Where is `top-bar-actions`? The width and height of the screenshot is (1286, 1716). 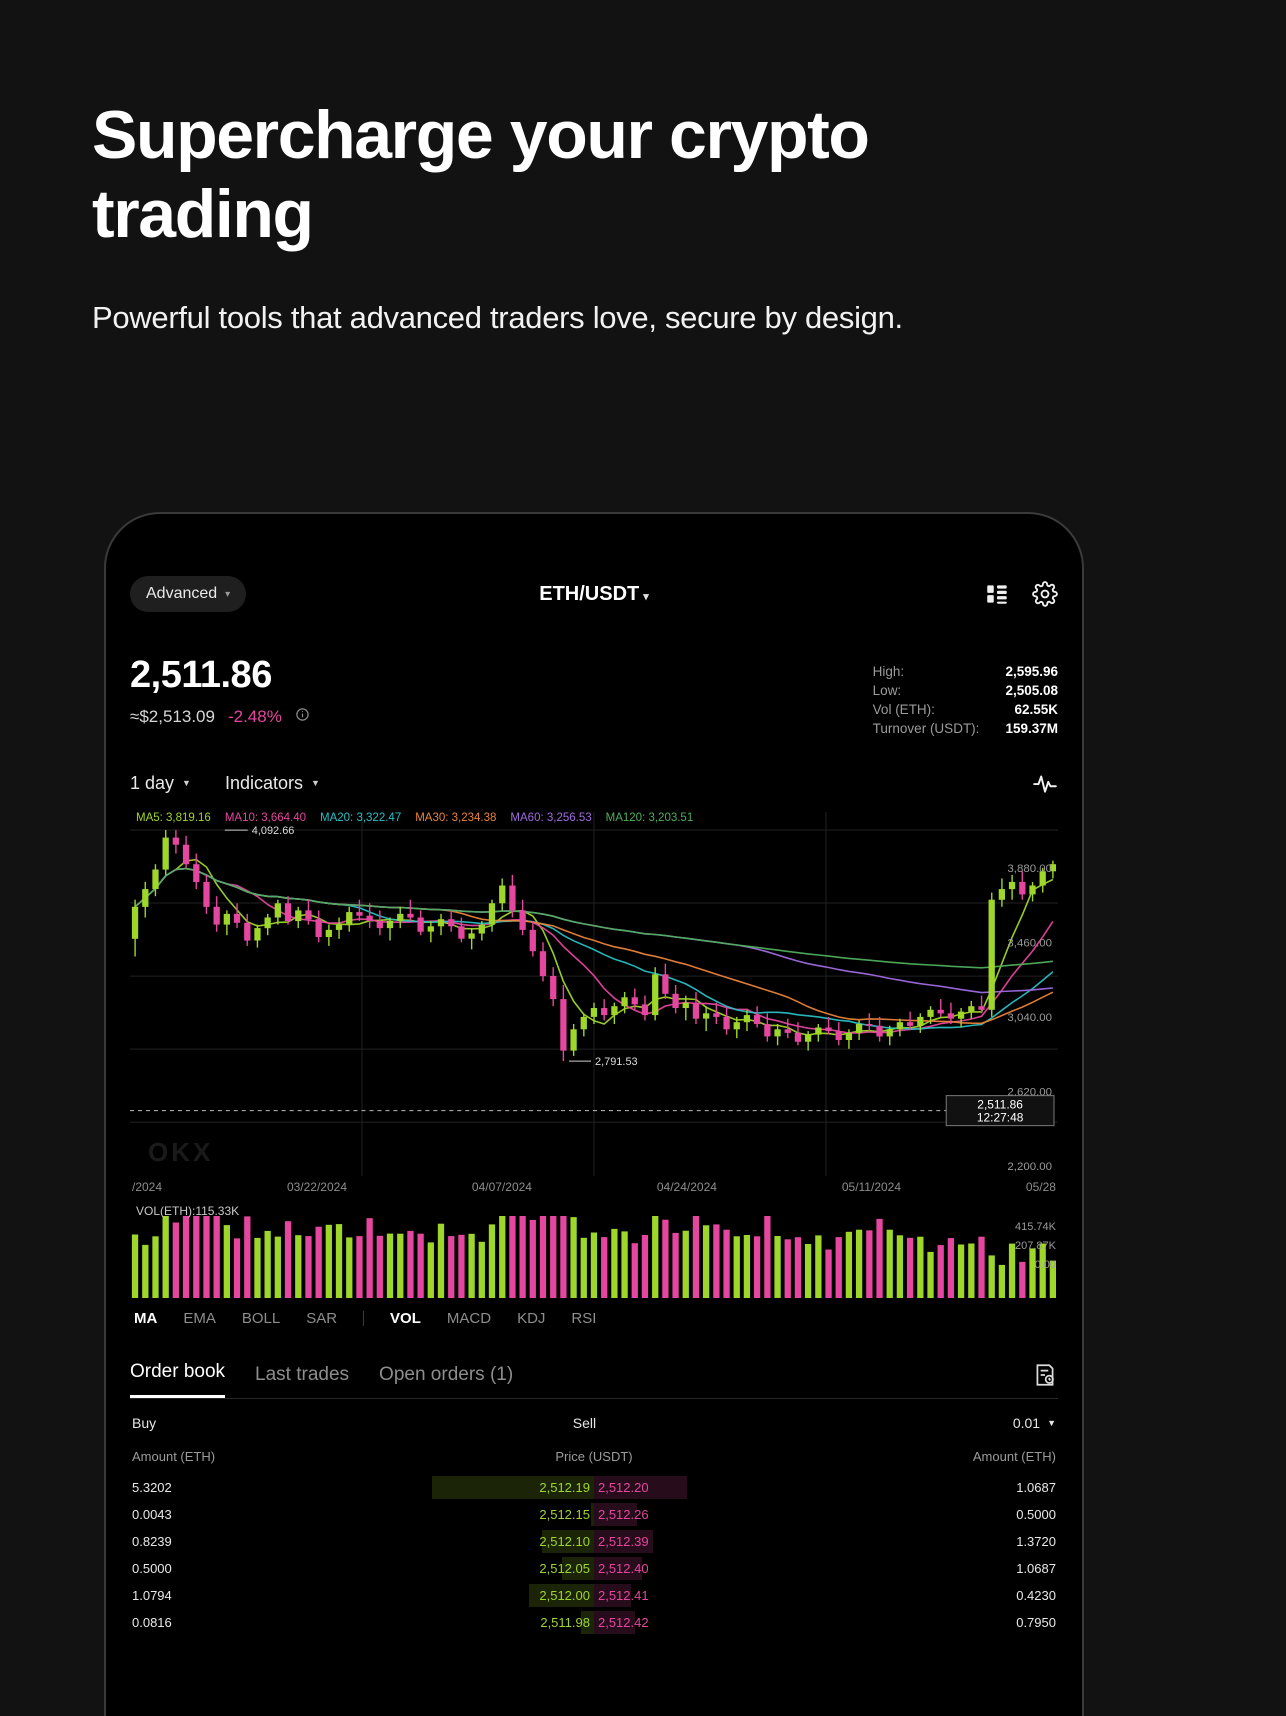 top-bar-actions is located at coordinates (1021, 594).